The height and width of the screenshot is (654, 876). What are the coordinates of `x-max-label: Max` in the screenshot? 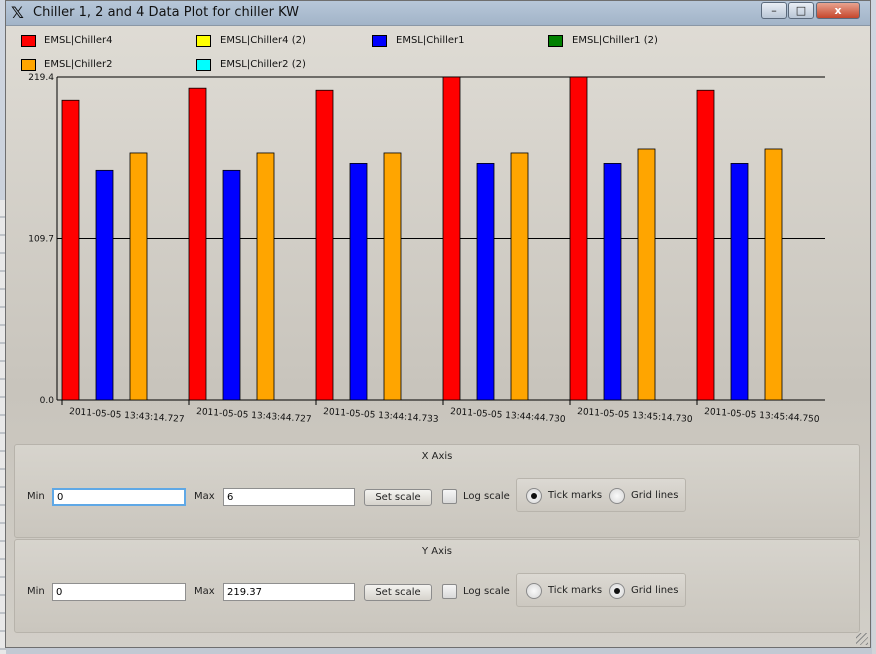 It's located at (204, 496).